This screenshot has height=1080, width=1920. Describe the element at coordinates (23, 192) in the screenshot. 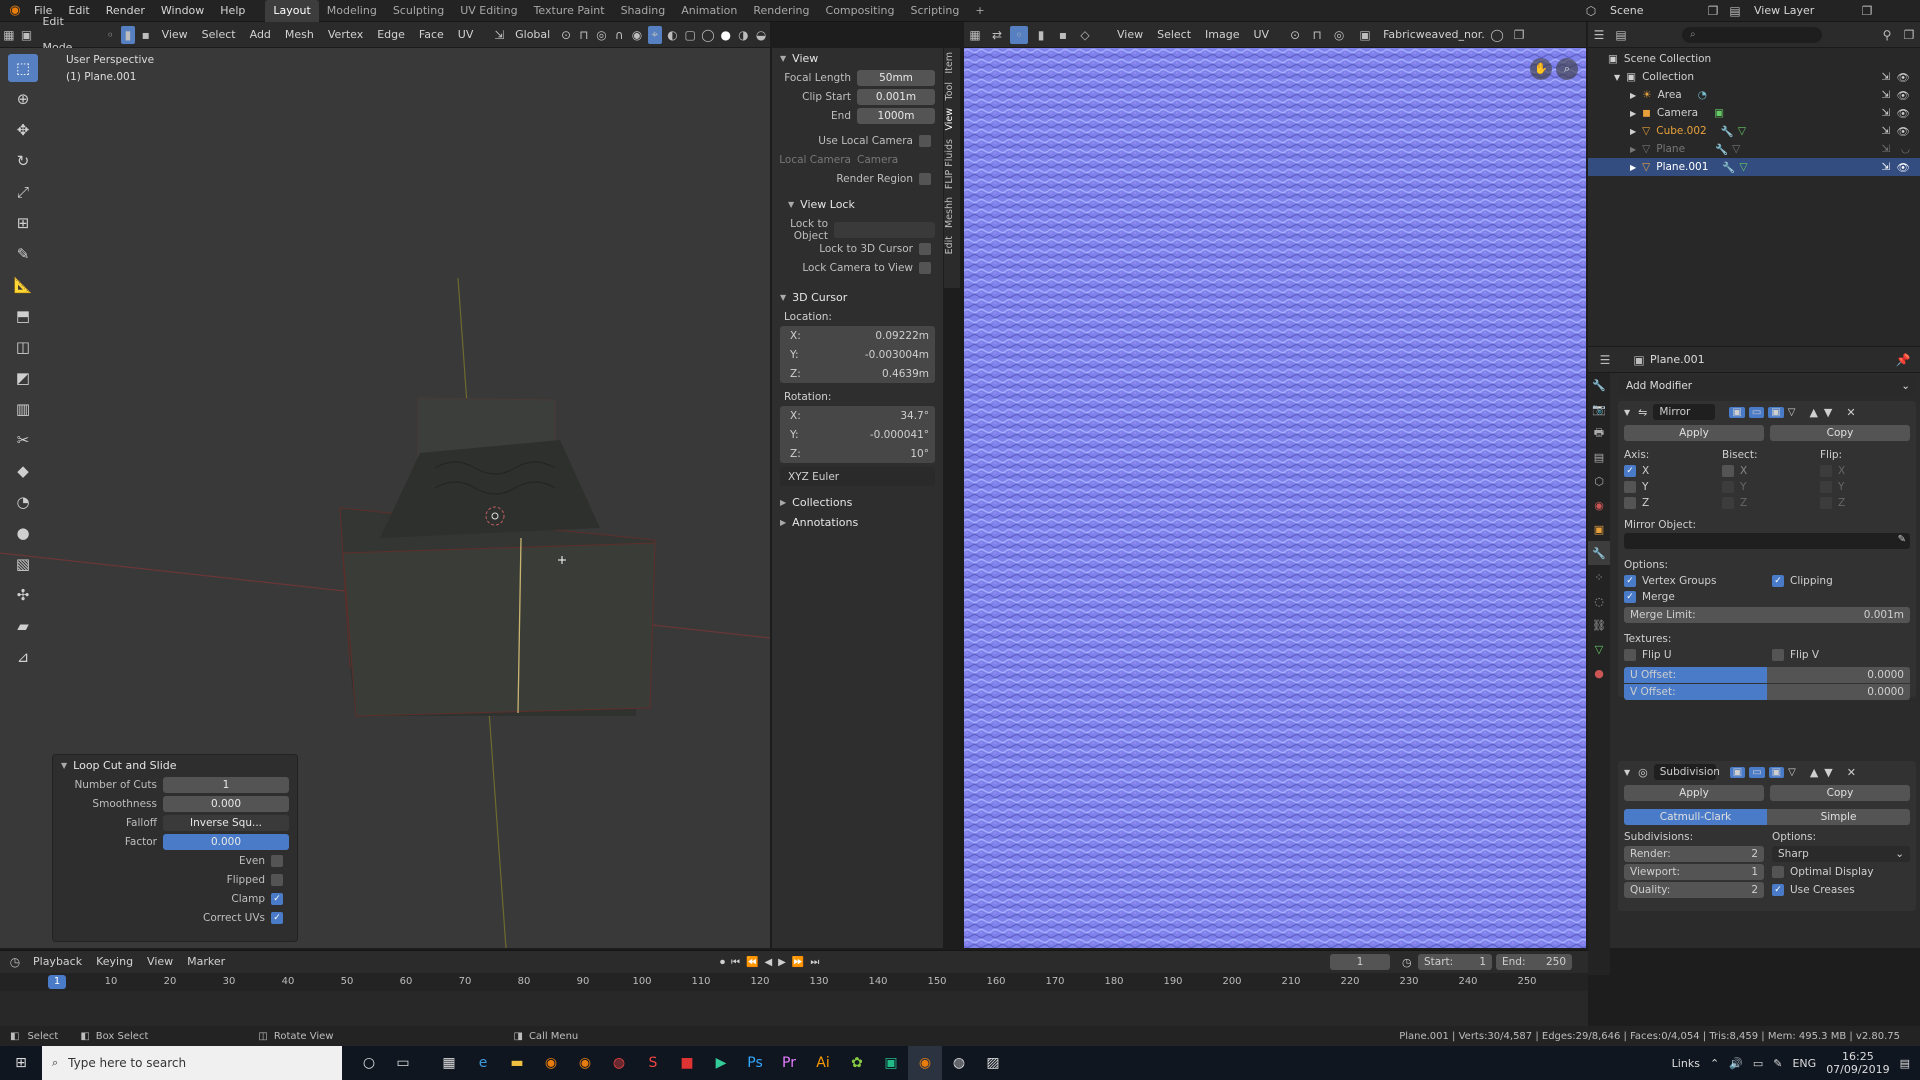

I see `scale-tool-icon: ⤢` at that location.